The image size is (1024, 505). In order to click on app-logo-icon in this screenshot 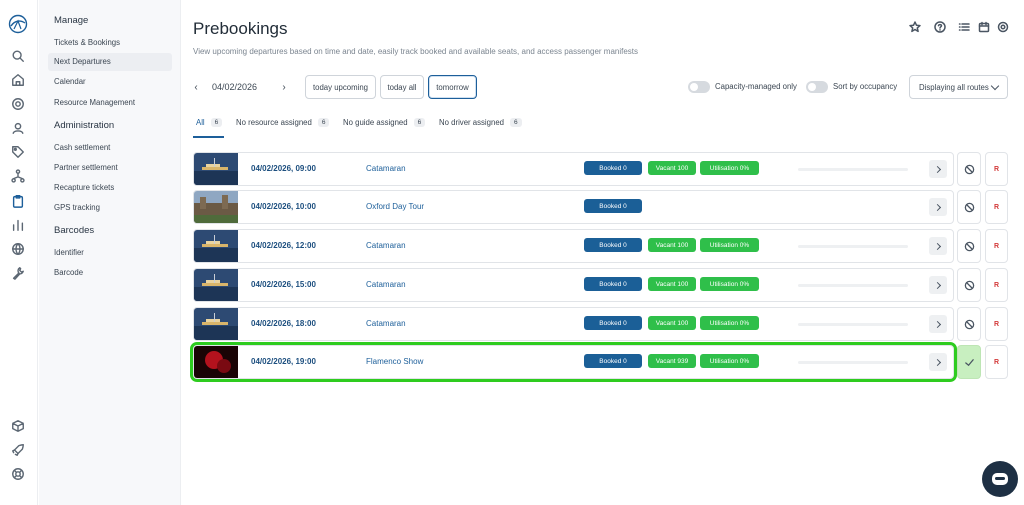, I will do `click(18, 24)`.